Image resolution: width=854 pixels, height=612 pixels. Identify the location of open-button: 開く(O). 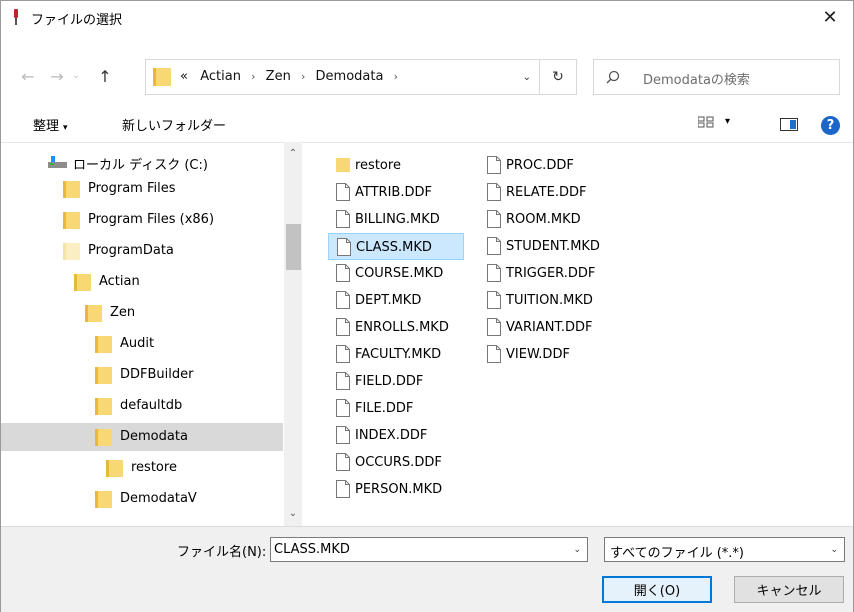
(657, 589).